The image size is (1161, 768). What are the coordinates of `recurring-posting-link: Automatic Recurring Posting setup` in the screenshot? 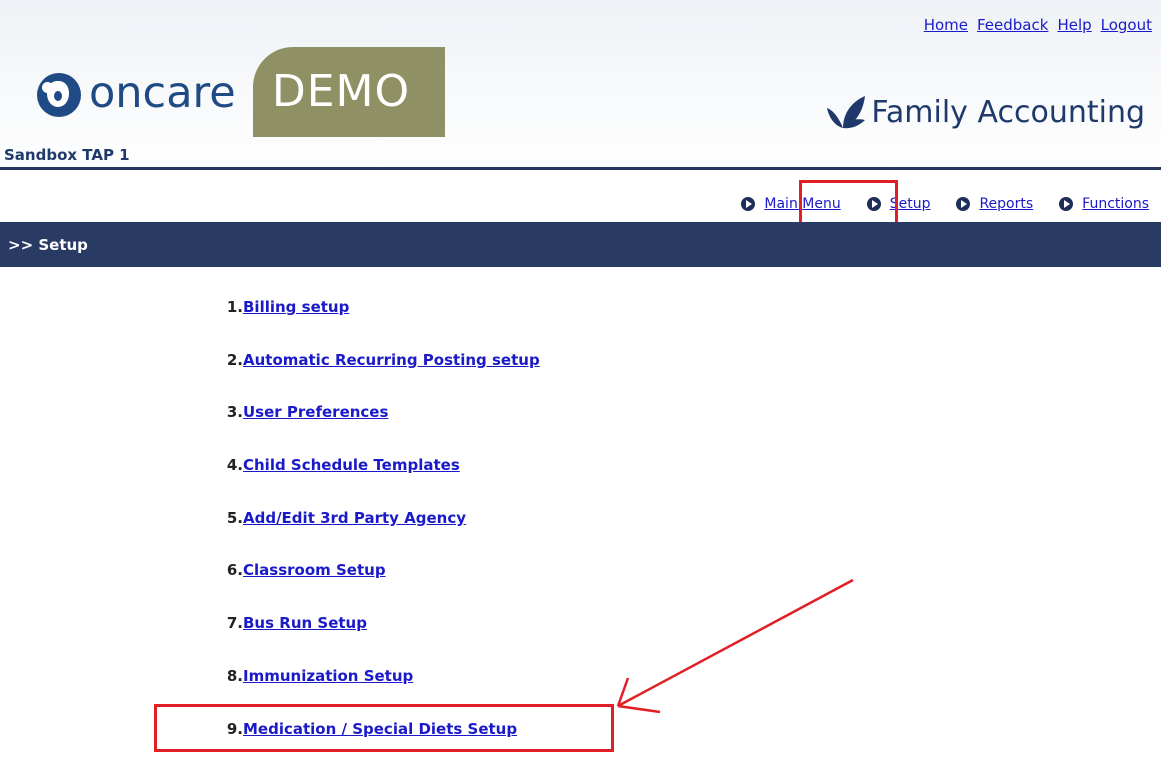 It's located at (391, 360).